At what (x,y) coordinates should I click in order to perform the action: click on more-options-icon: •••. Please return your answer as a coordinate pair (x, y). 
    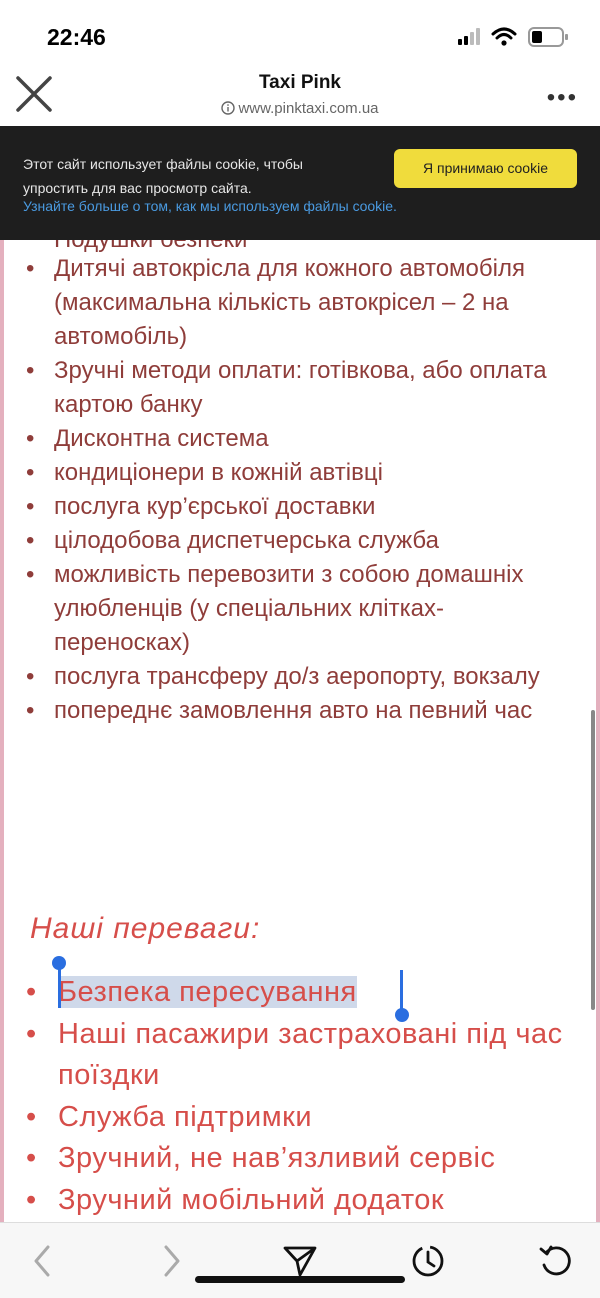
    Looking at the image, I should click on (562, 98).